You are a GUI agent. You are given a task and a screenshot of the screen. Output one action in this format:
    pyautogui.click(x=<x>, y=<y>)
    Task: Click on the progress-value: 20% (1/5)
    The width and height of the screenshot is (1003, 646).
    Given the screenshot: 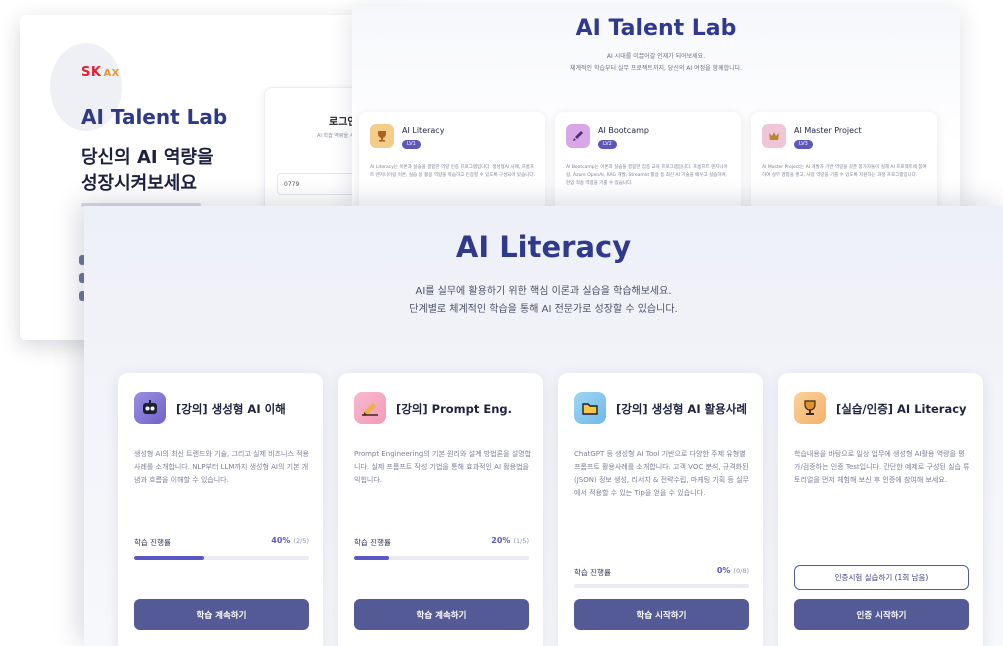 What is the action you would take?
    pyautogui.click(x=510, y=540)
    